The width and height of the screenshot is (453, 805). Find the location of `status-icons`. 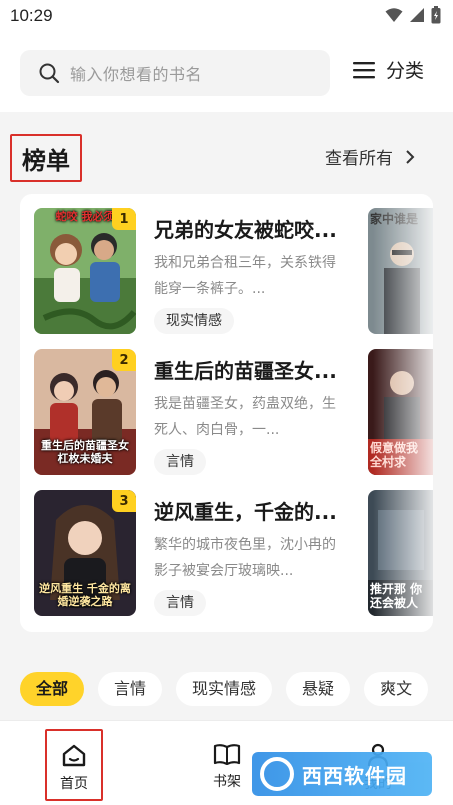

status-icons is located at coordinates (413, 15).